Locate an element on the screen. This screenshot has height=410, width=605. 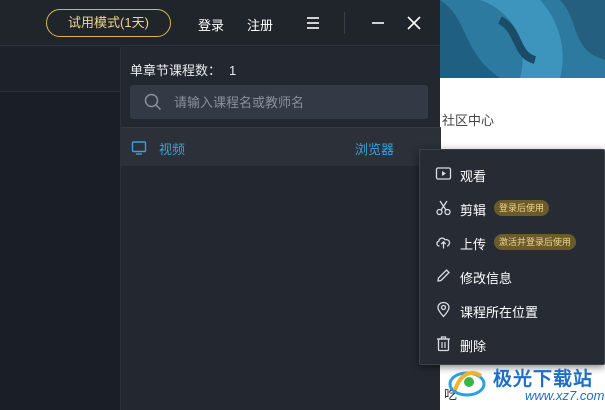
watermark-logo-icon is located at coordinates (467, 382).